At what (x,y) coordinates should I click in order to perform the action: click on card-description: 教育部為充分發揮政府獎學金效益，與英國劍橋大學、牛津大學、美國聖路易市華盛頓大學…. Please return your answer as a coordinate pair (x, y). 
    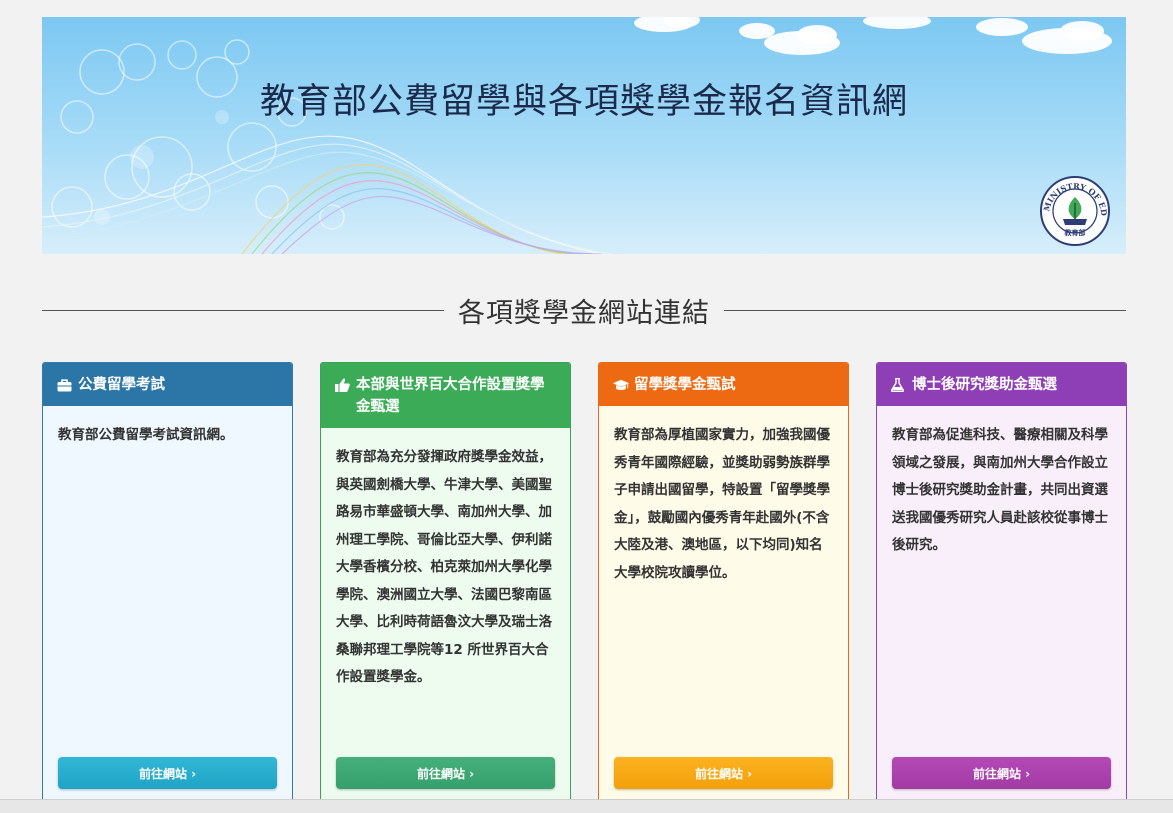
    Looking at the image, I should click on (444, 567).